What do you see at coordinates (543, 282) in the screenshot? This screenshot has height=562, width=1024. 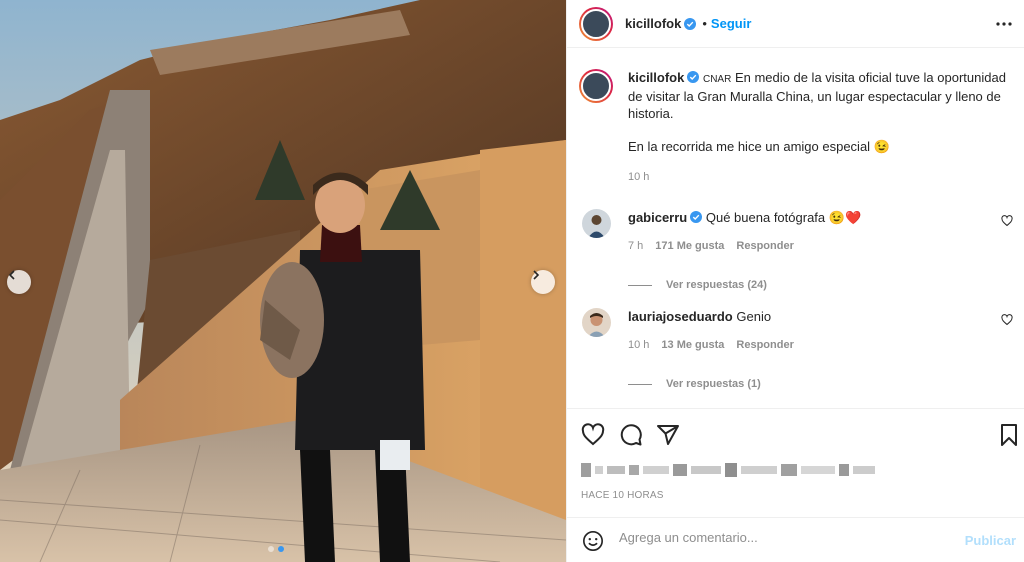 I see `next-photo-button` at bounding box center [543, 282].